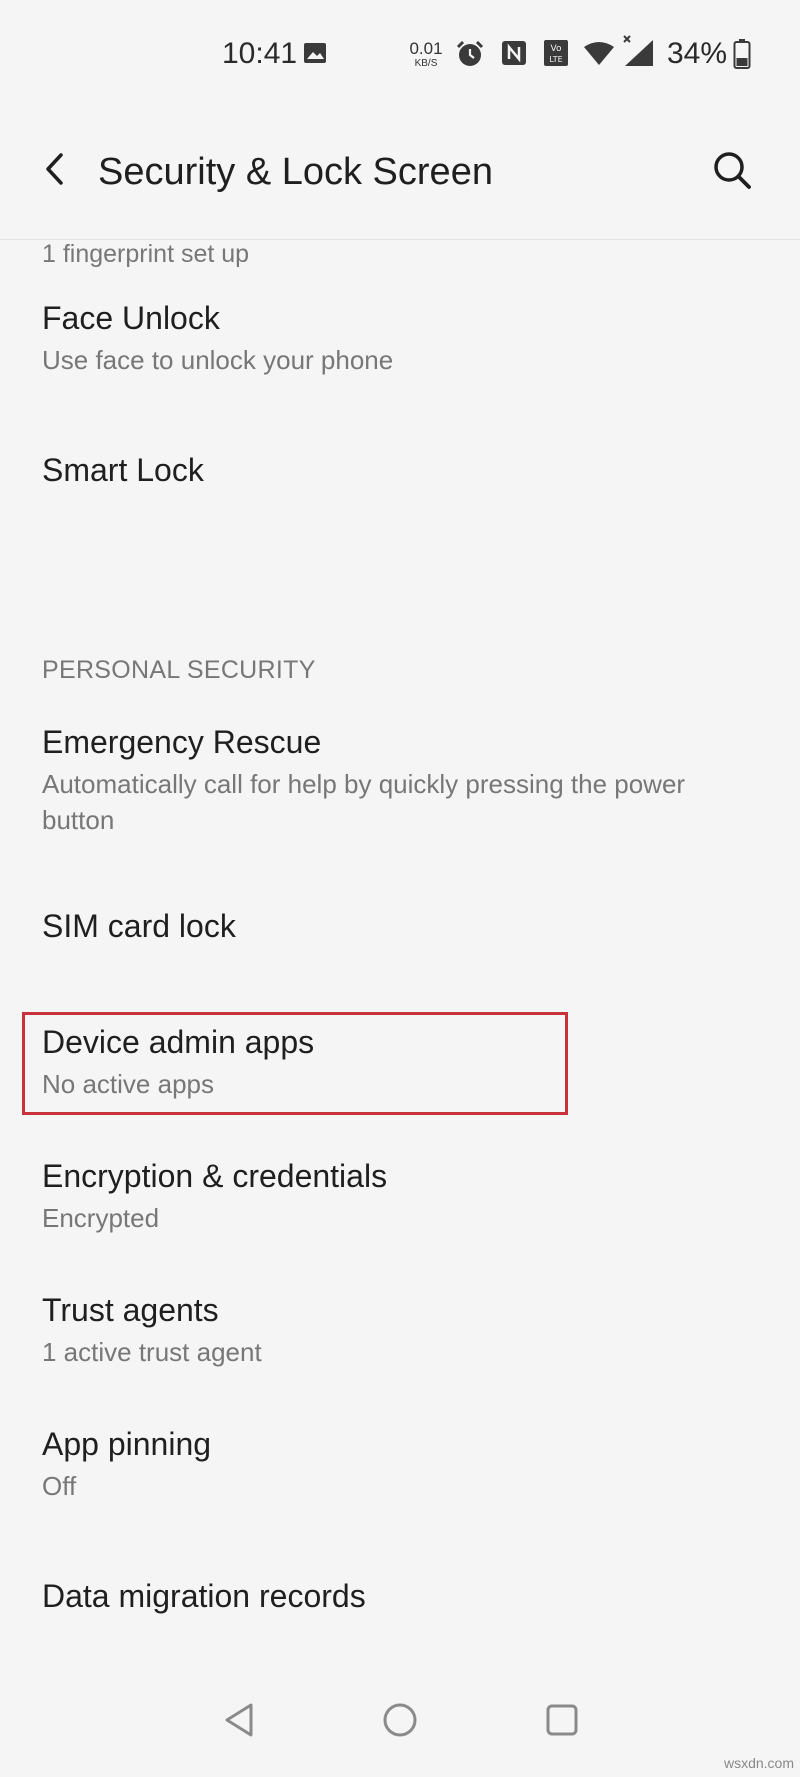 The image size is (800, 1777). I want to click on list-item-subtitle: Encrypted, so click(101, 1218).